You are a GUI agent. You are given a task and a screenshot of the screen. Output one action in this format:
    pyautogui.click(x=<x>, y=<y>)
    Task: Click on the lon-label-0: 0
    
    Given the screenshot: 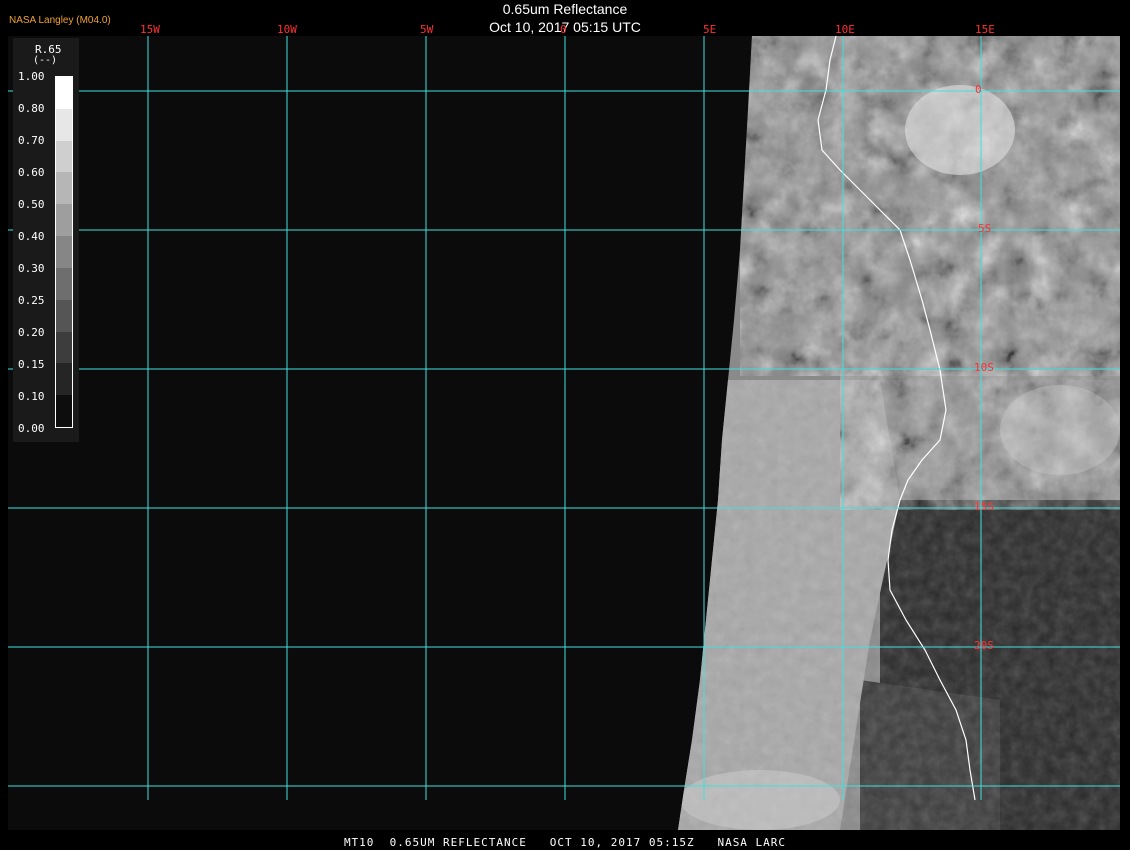 What is the action you would take?
    pyautogui.click(x=563, y=29)
    